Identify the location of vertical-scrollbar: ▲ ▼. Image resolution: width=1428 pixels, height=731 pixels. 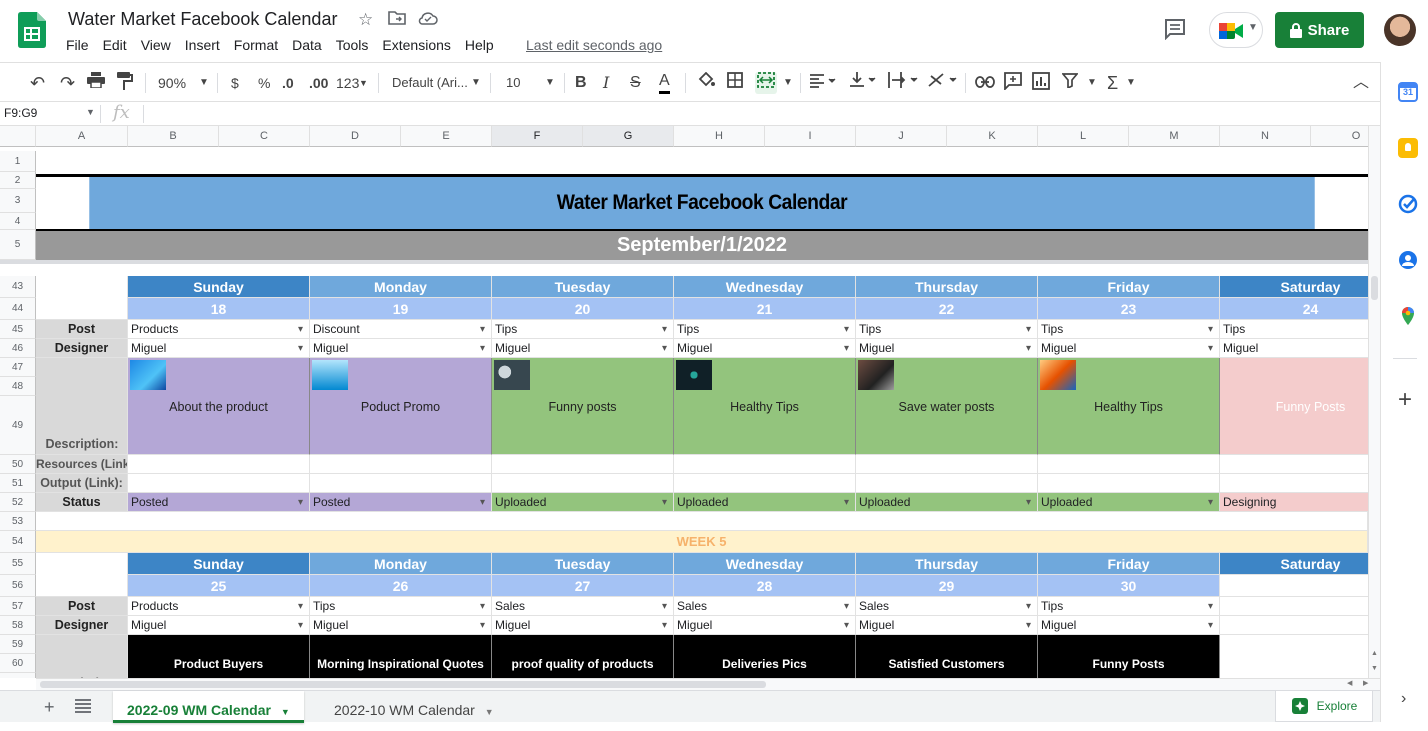
(1374, 402).